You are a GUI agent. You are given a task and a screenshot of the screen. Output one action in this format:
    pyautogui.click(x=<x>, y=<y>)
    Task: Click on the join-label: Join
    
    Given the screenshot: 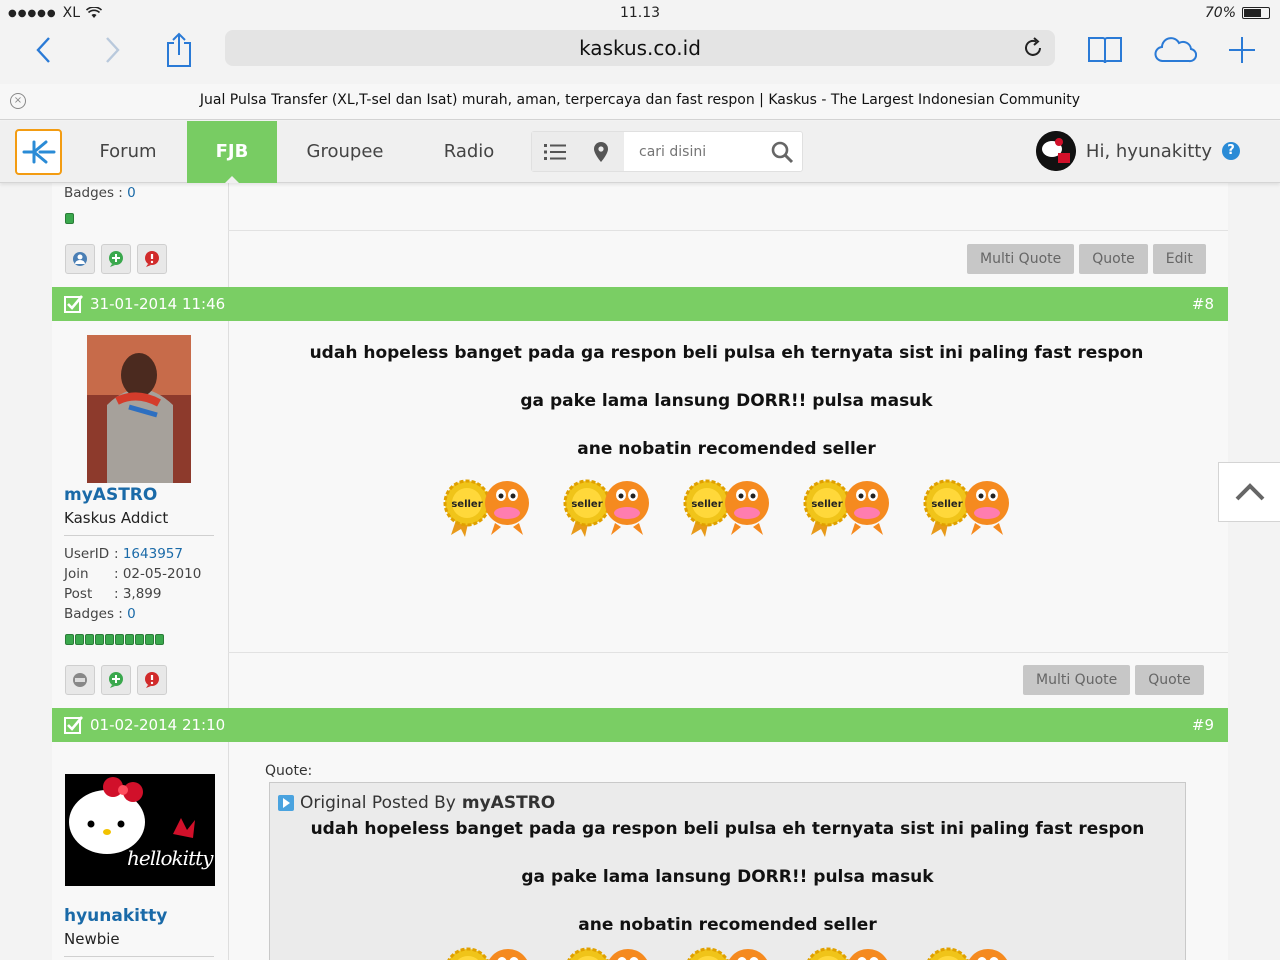 What is the action you would take?
    pyautogui.click(x=76, y=574)
    